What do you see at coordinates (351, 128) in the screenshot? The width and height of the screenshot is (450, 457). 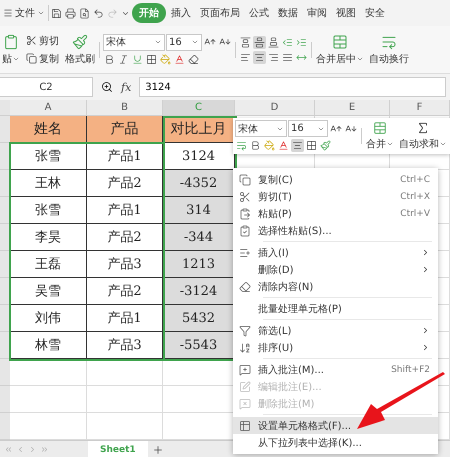 I see `shrink-font-icon` at bounding box center [351, 128].